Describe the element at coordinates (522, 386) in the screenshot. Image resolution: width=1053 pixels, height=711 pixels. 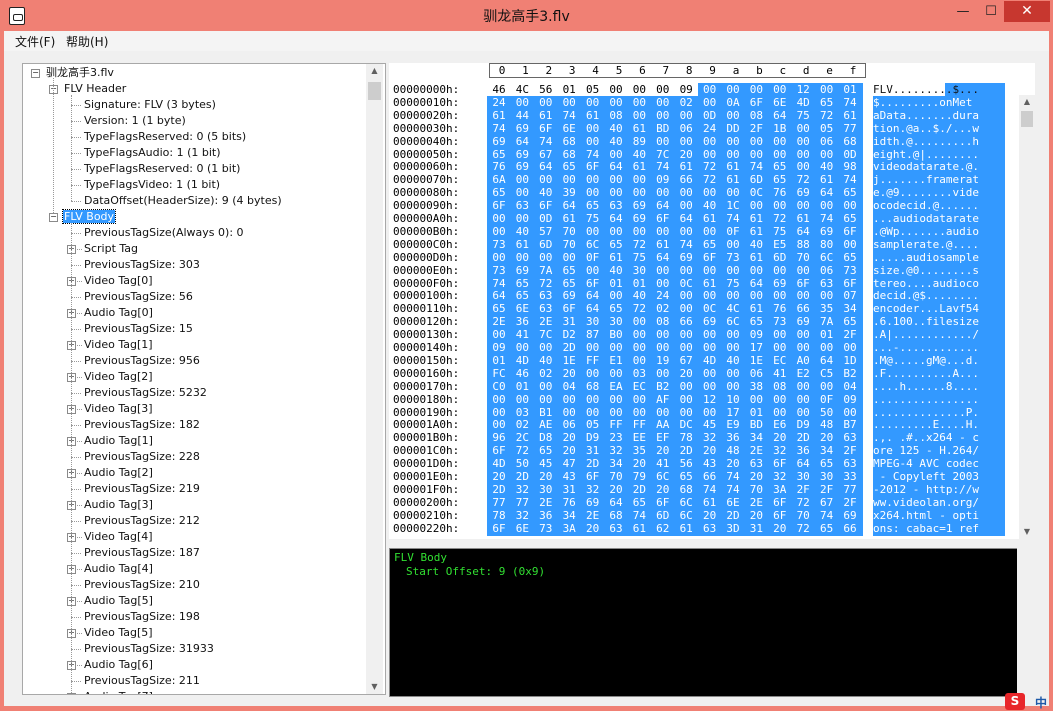
I see `hex-byte: 01` at that location.